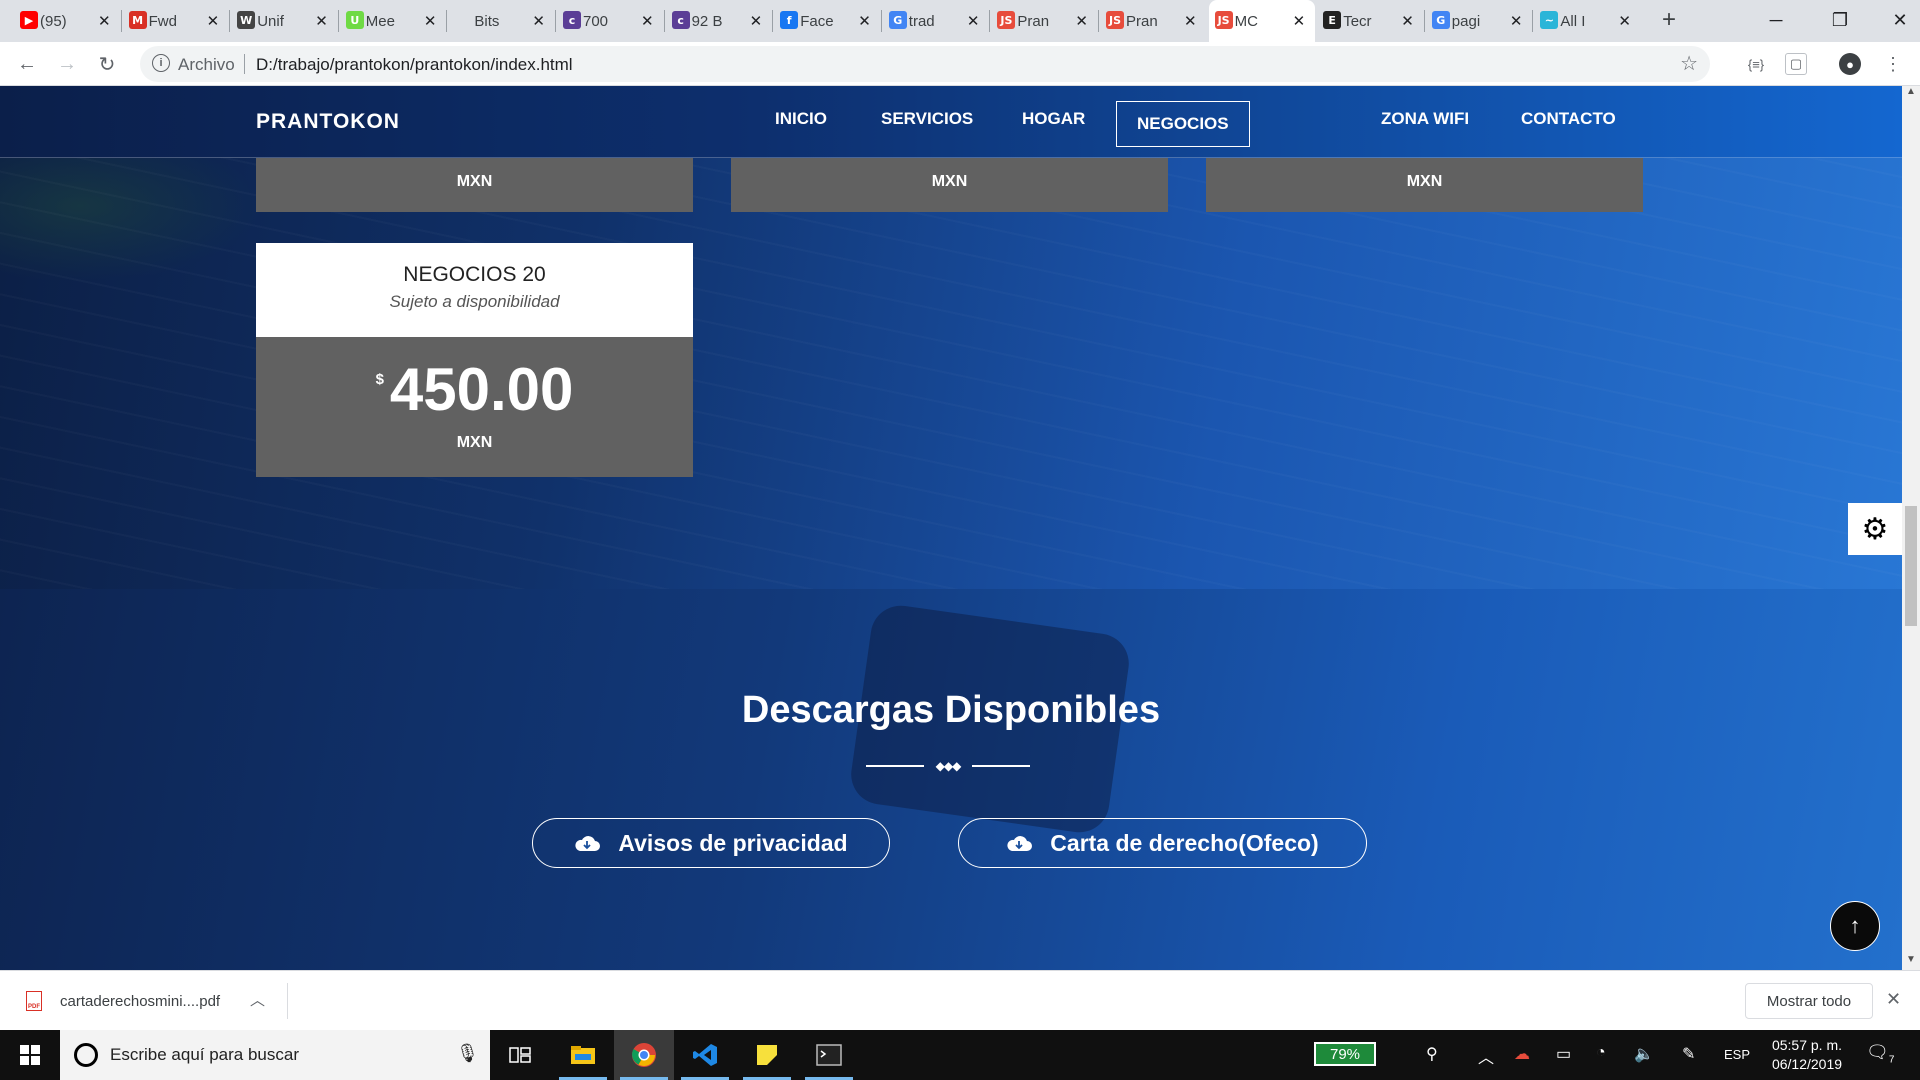  Describe the element at coordinates (644, 1055) in the screenshot. I see `chrome-icon` at that location.